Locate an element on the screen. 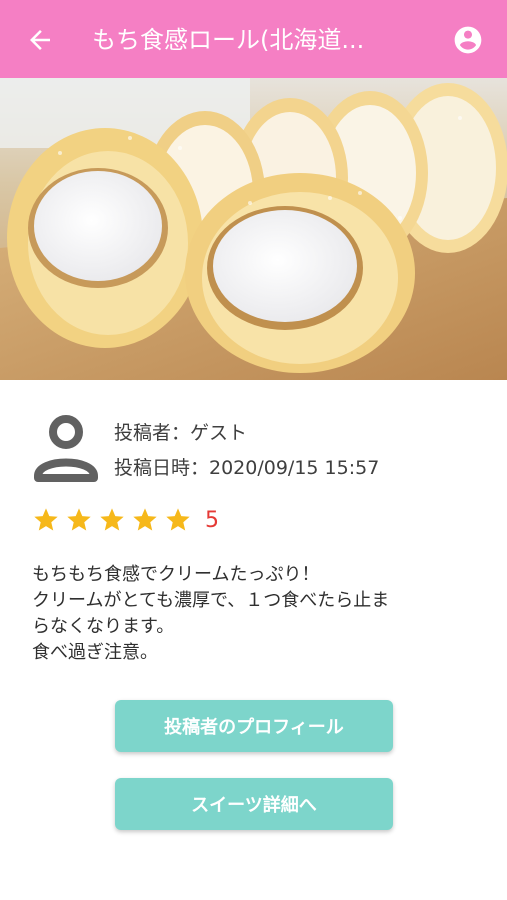 The image size is (507, 900). post-date: 投稿日時：2020/09/15 15:57 is located at coordinates (247, 468).